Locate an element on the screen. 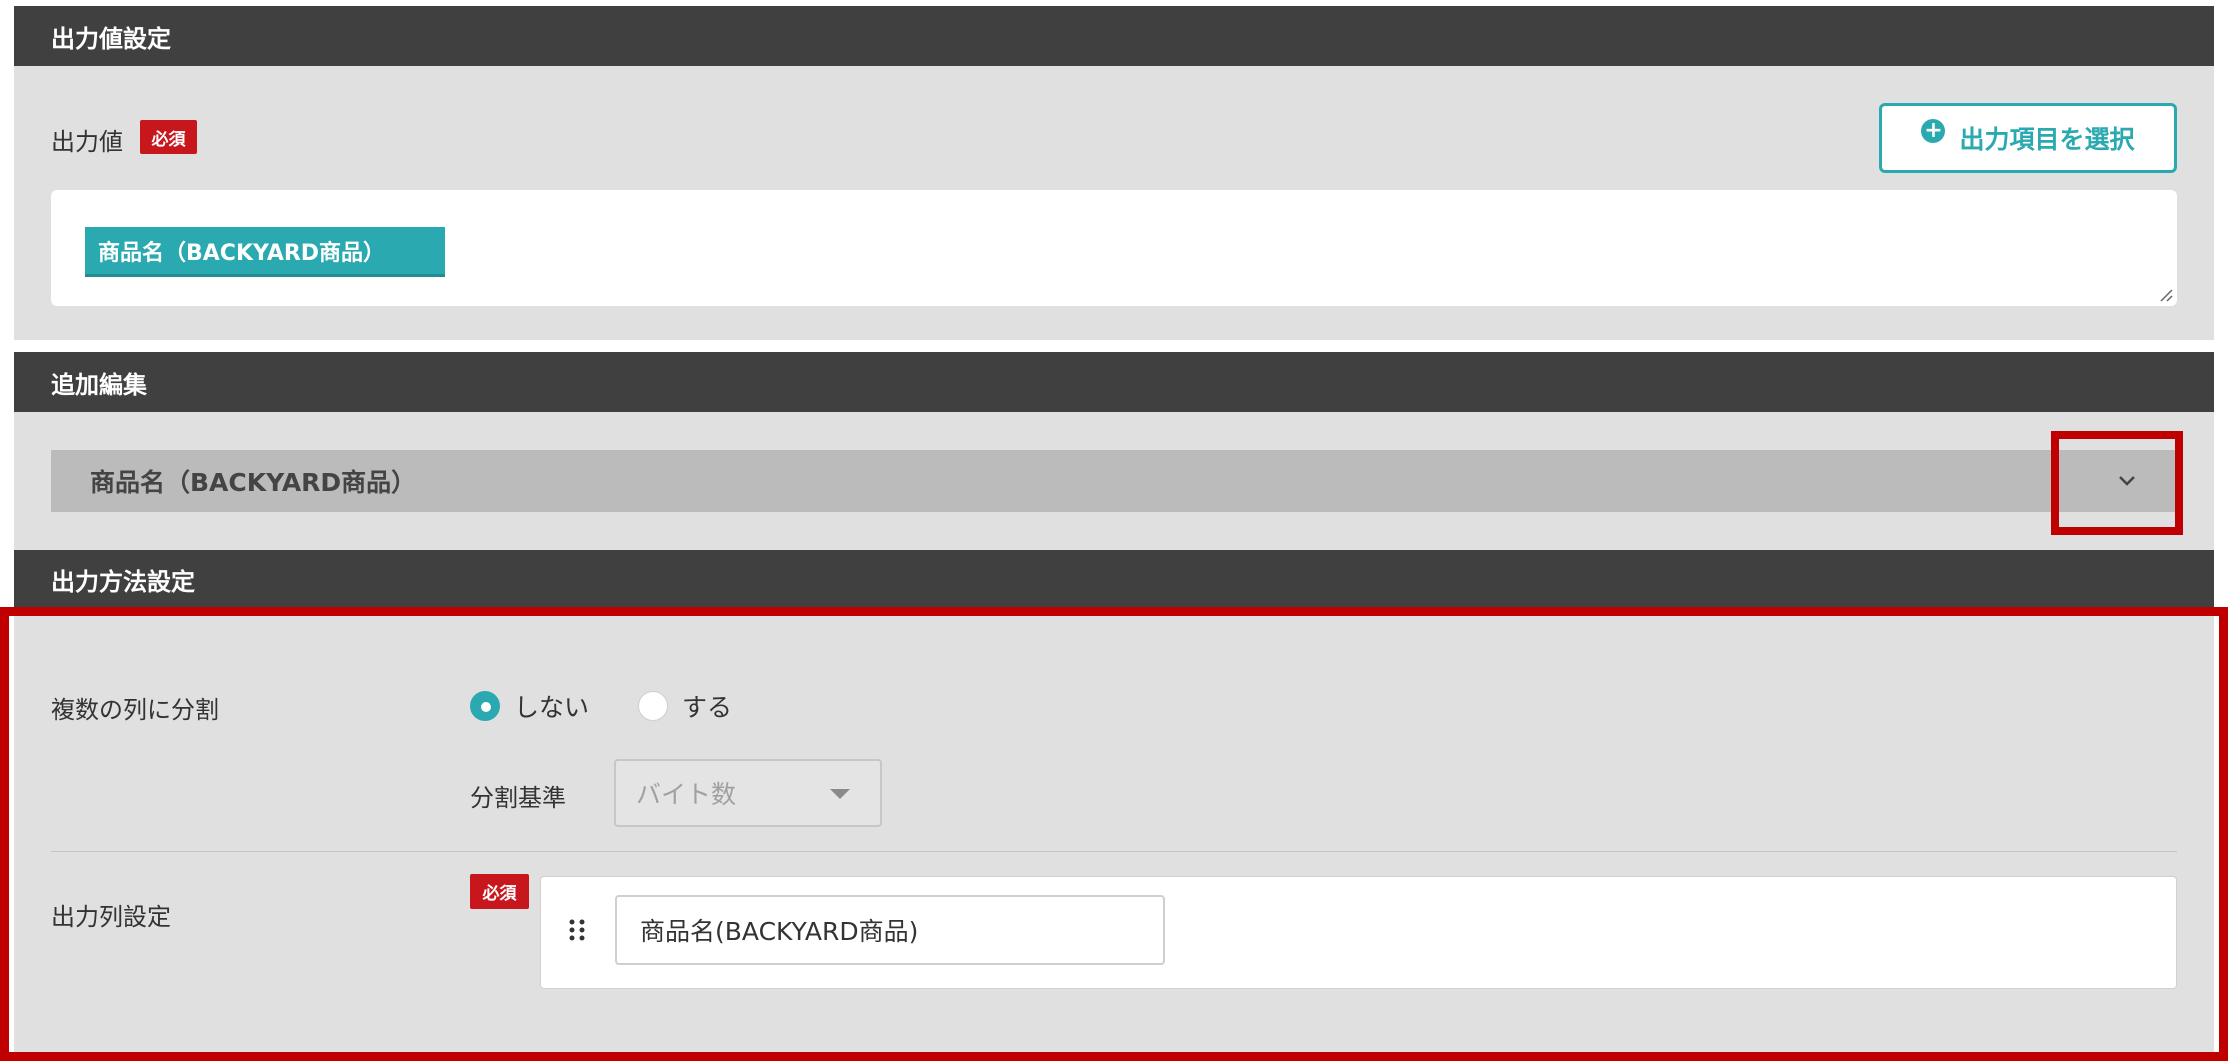  section-divider is located at coordinates (1114, 851).